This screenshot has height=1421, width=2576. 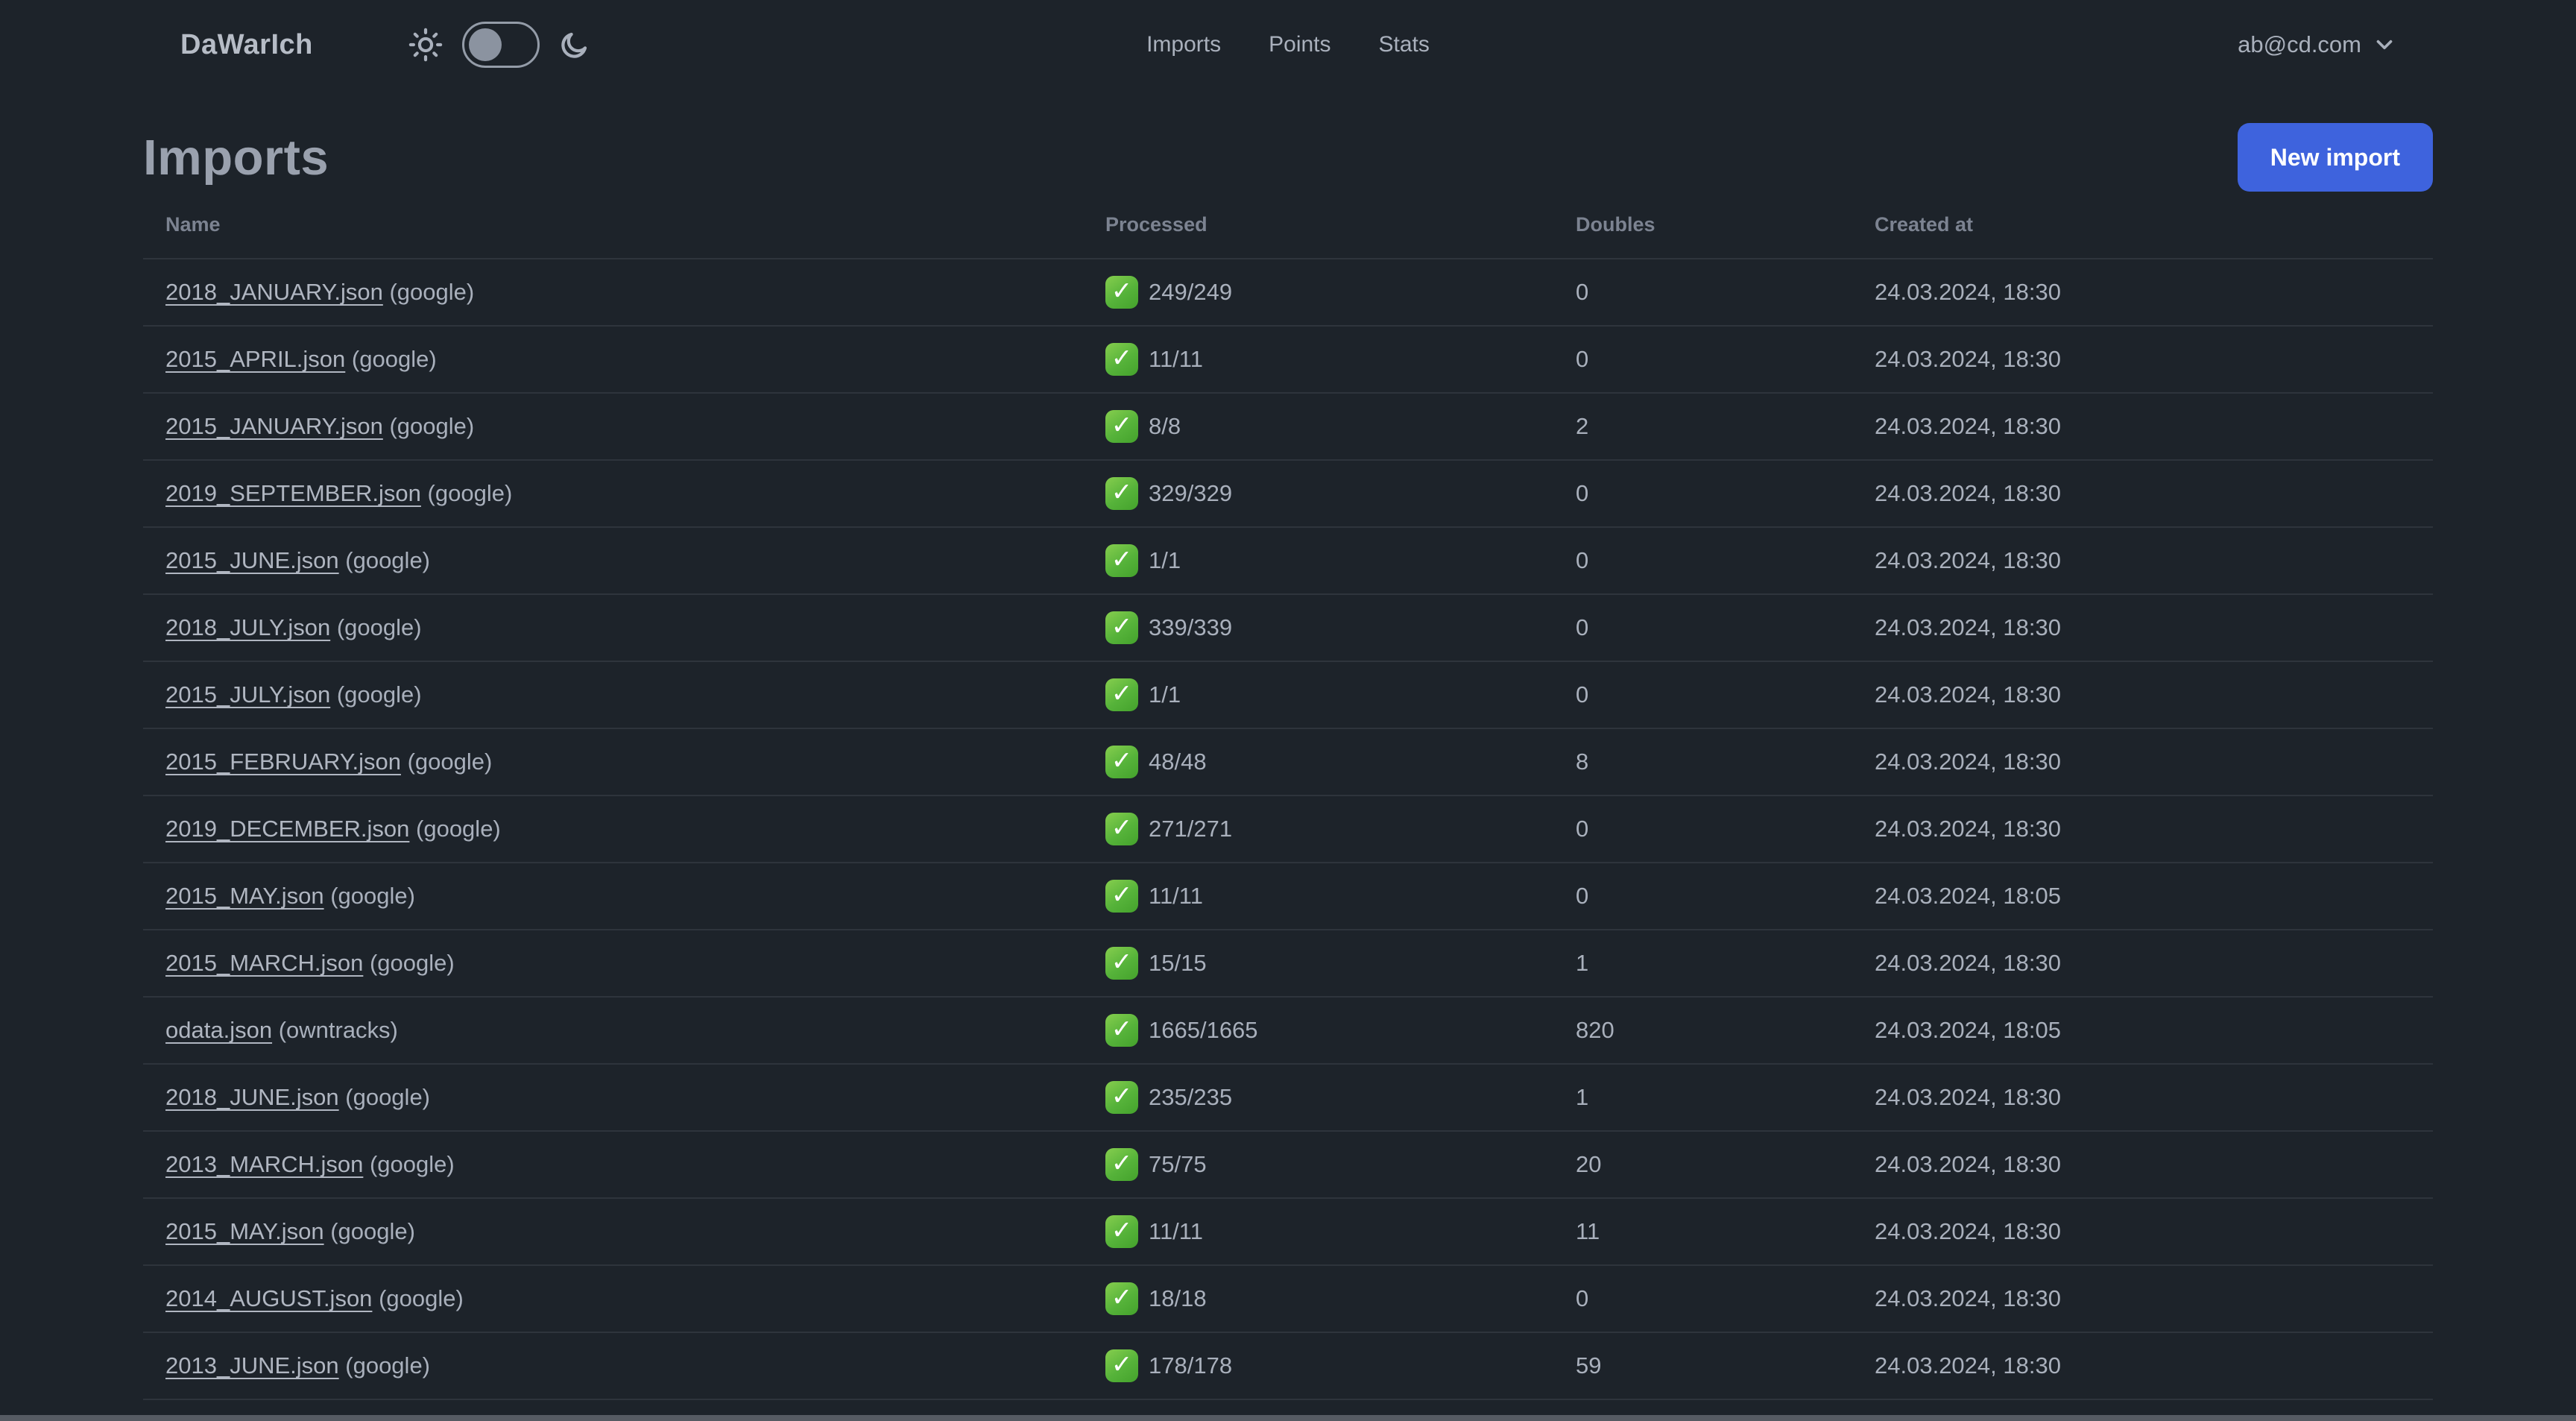 What do you see at coordinates (1165, 426) in the screenshot?
I see `processed-count: 8/8` at bounding box center [1165, 426].